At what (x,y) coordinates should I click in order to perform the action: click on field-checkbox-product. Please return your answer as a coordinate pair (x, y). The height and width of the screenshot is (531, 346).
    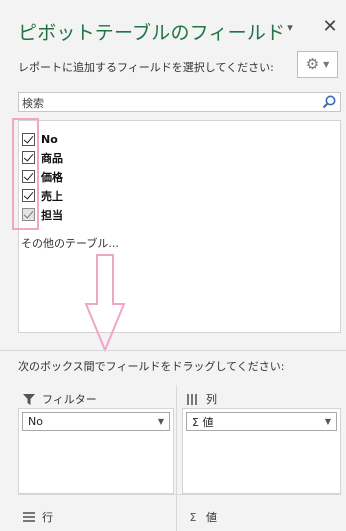
    Looking at the image, I should click on (28, 157).